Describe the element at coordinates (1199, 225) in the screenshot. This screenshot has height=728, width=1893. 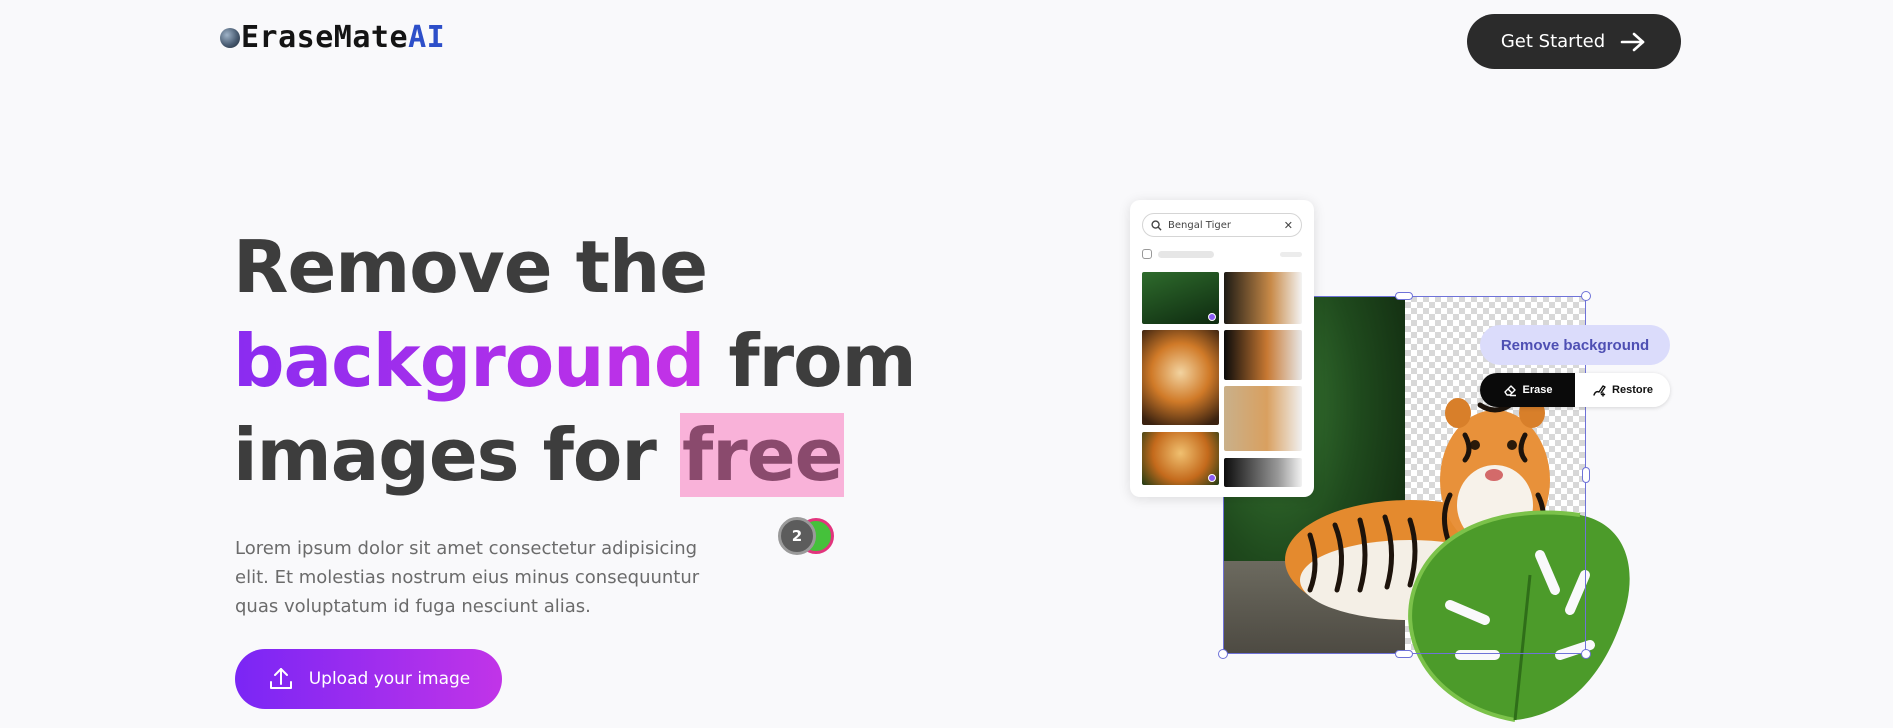
I see `search-query: Bengal Tiger` at that location.